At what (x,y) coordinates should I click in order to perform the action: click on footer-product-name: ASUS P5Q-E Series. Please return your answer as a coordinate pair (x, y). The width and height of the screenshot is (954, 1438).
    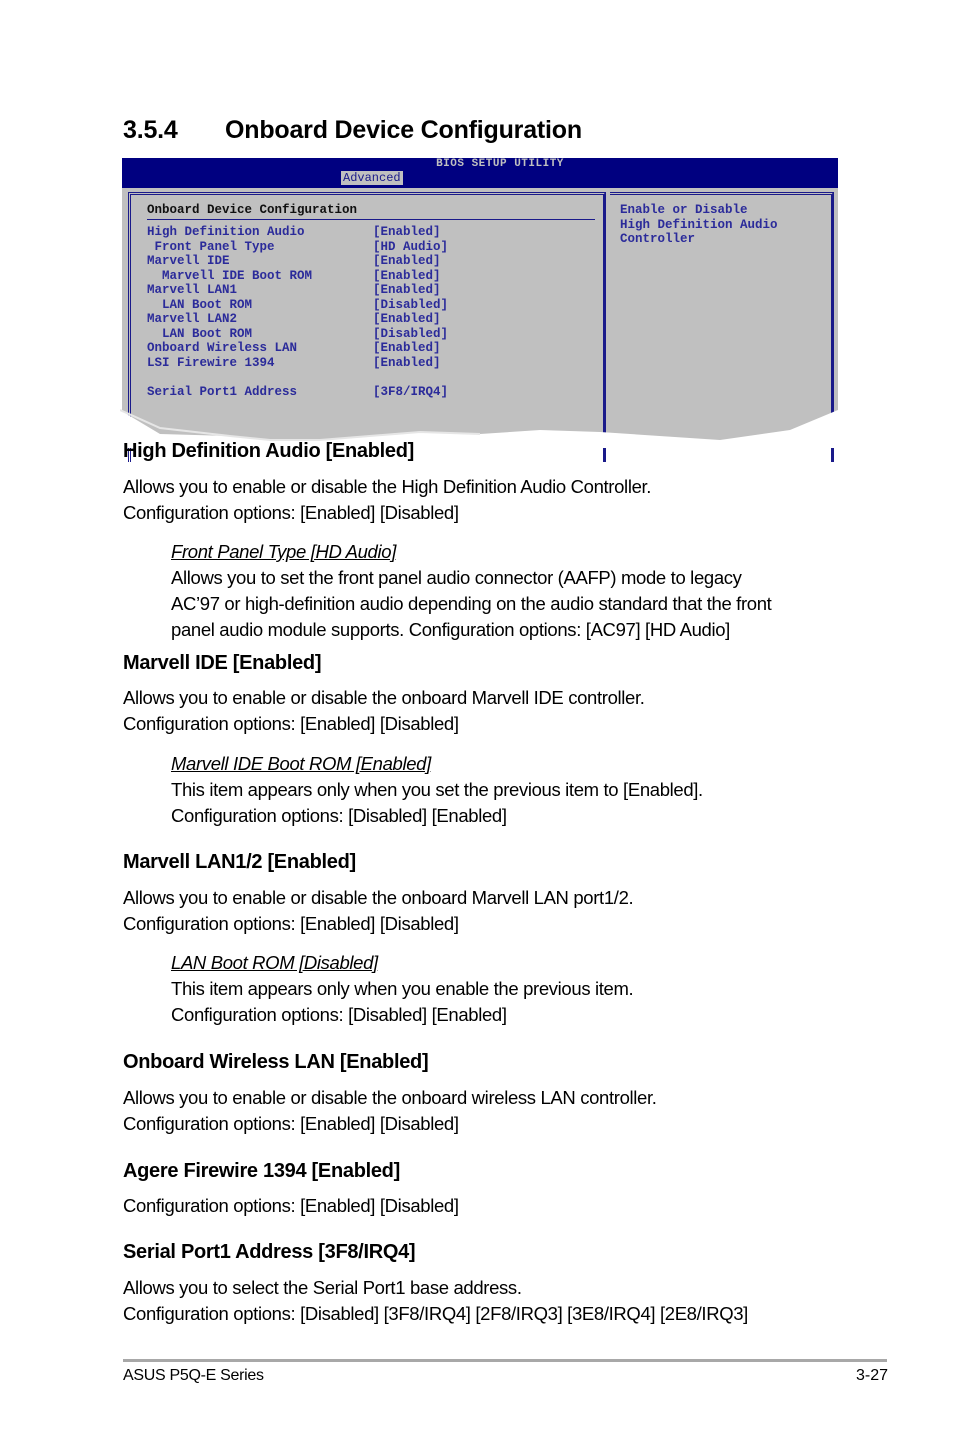
    Looking at the image, I should click on (193, 1375).